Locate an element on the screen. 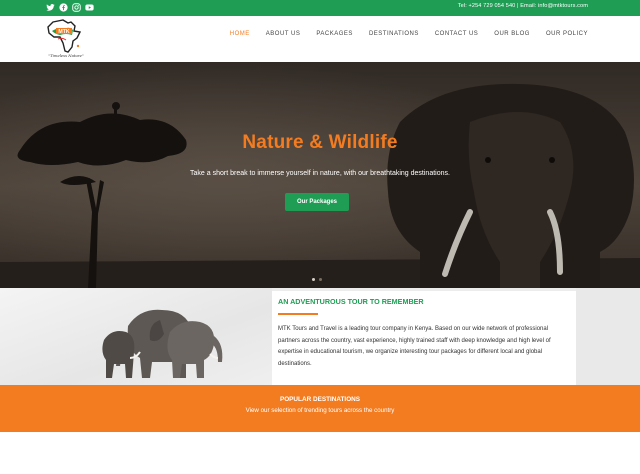 The width and height of the screenshot is (640, 474). logo-tagline: "Timeless Nature" is located at coordinates (66, 55).